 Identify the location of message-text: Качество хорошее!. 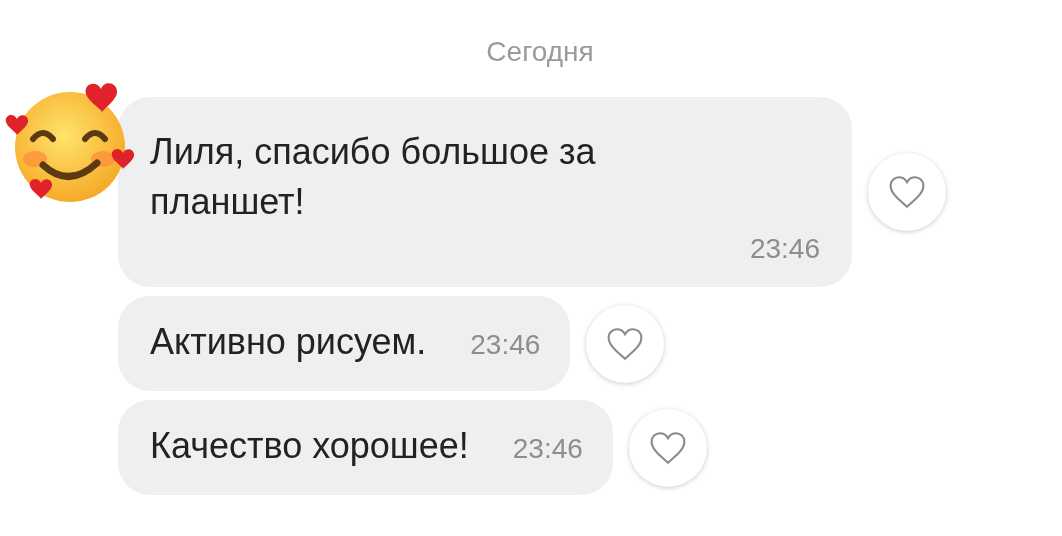
(309, 446).